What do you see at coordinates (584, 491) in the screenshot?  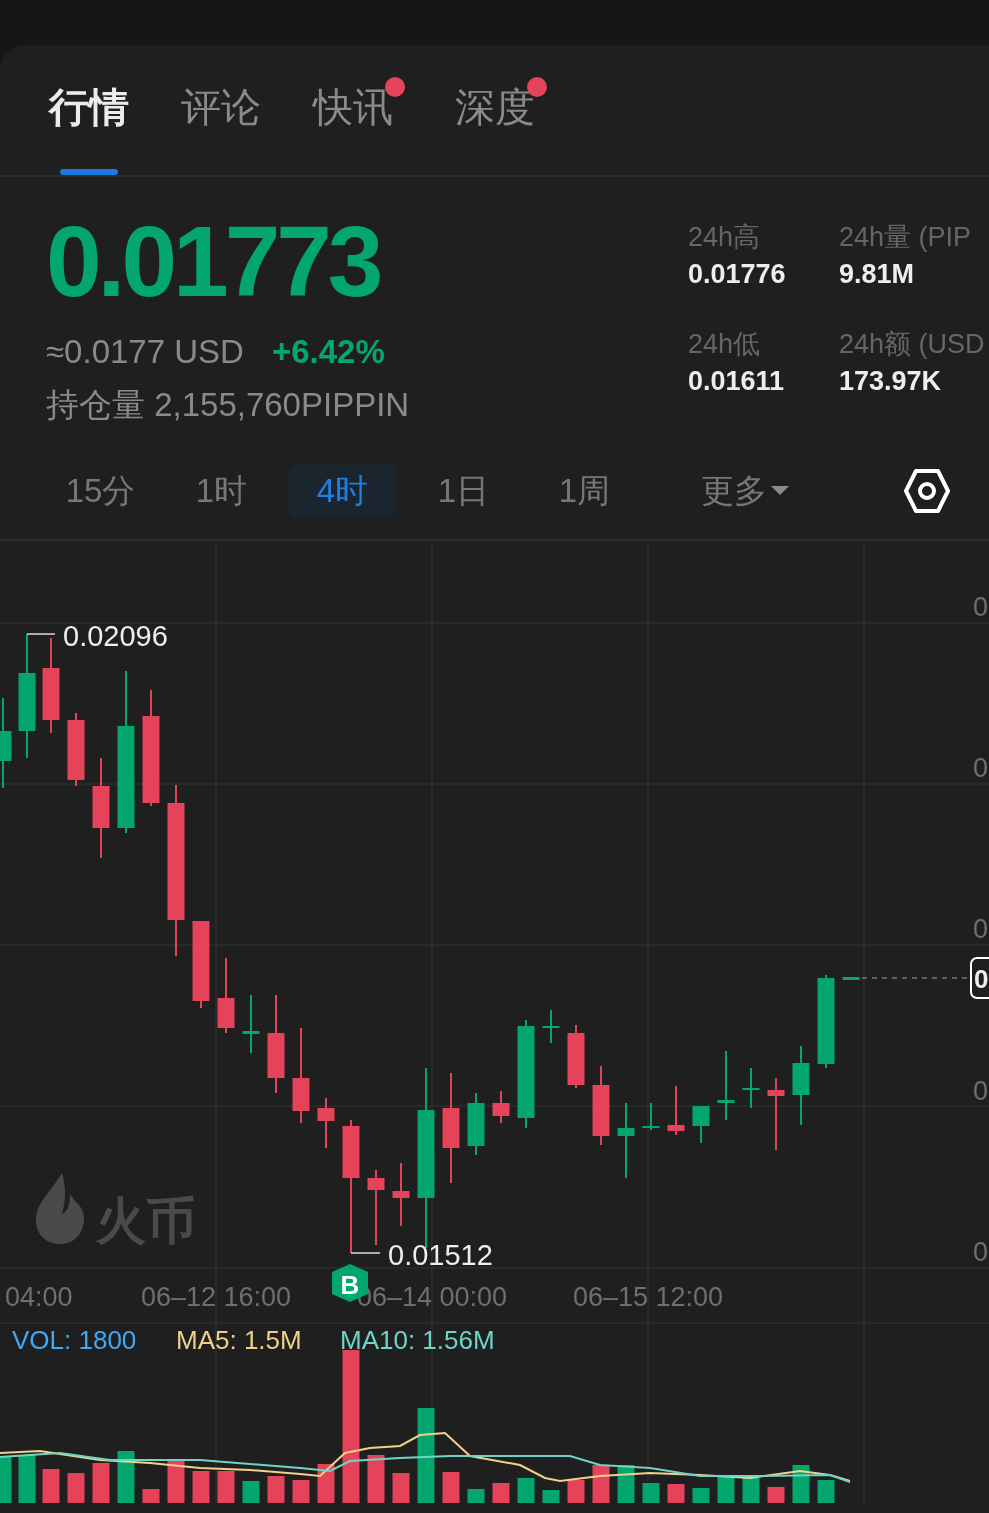 I see `interval-tab: 1周` at bounding box center [584, 491].